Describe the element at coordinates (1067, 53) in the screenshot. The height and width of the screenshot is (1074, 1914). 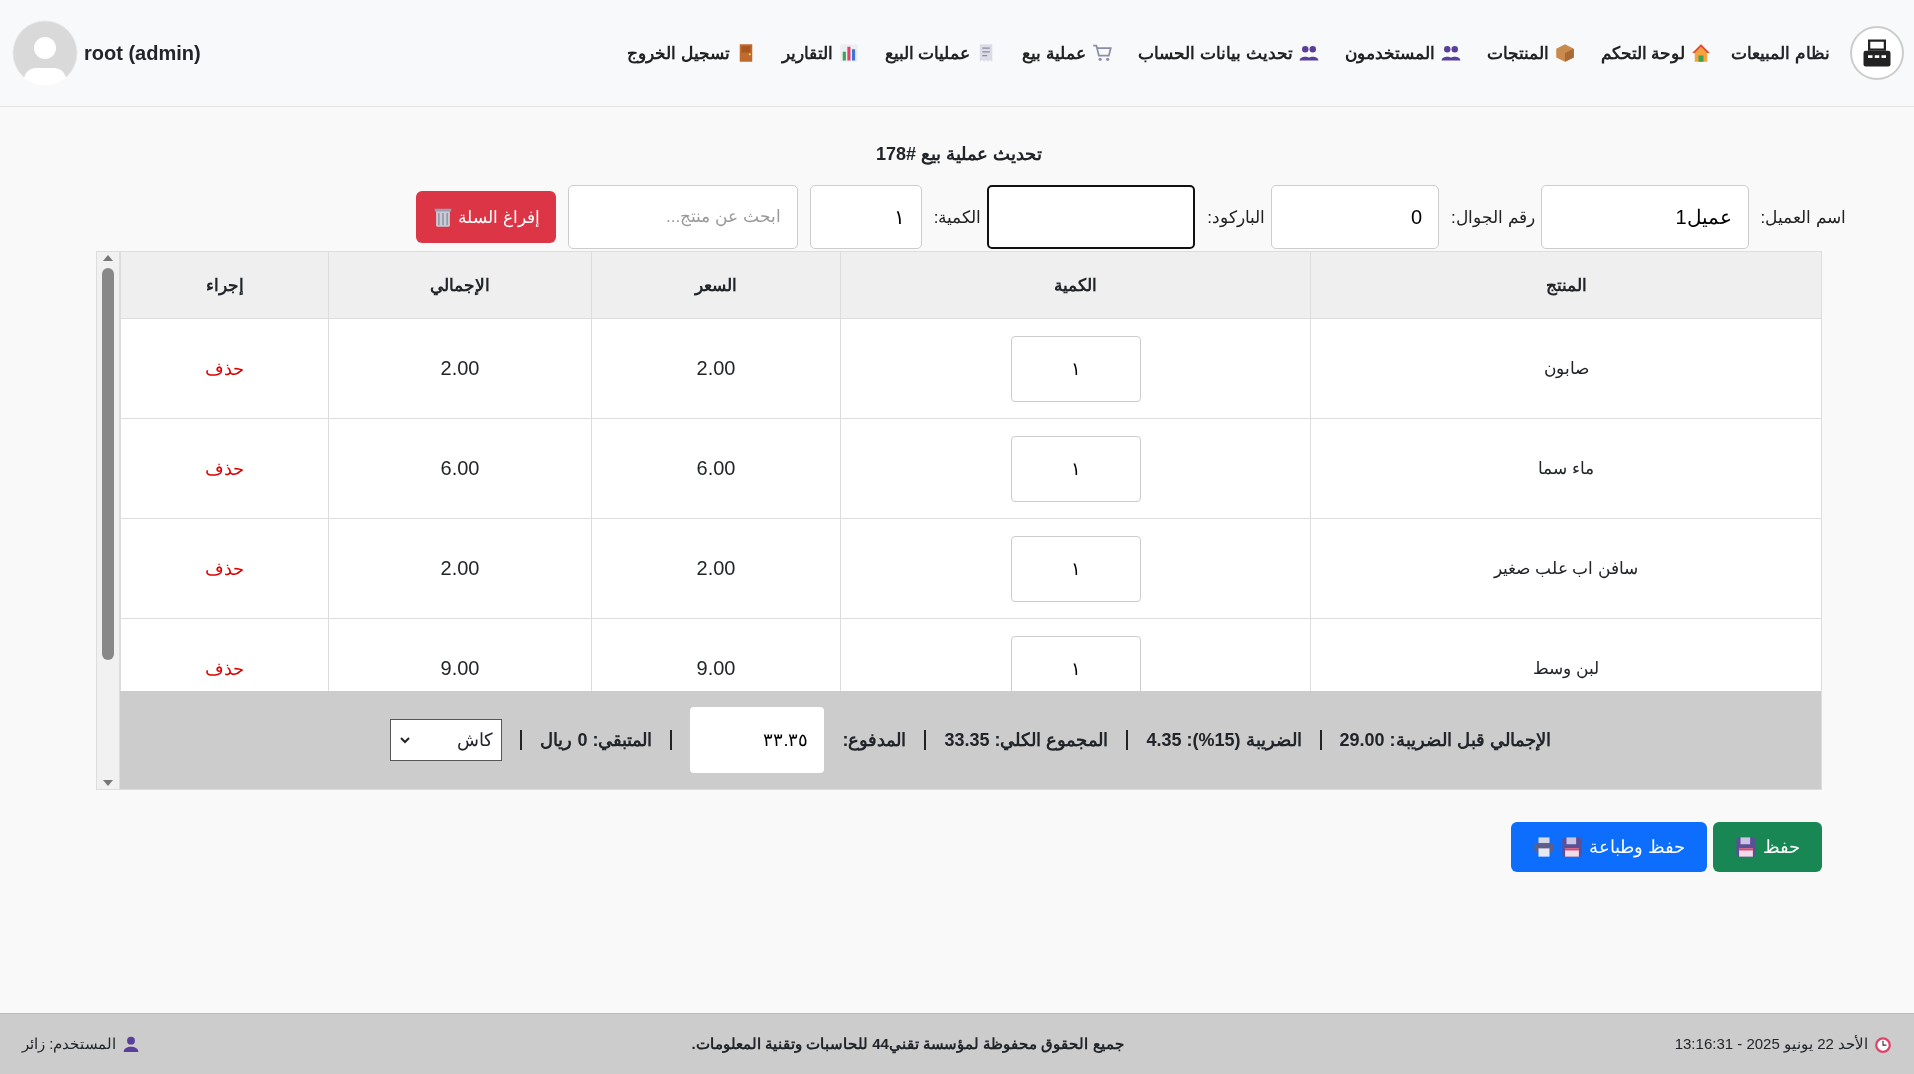
I see `nav-link: عملية بيع` at that location.